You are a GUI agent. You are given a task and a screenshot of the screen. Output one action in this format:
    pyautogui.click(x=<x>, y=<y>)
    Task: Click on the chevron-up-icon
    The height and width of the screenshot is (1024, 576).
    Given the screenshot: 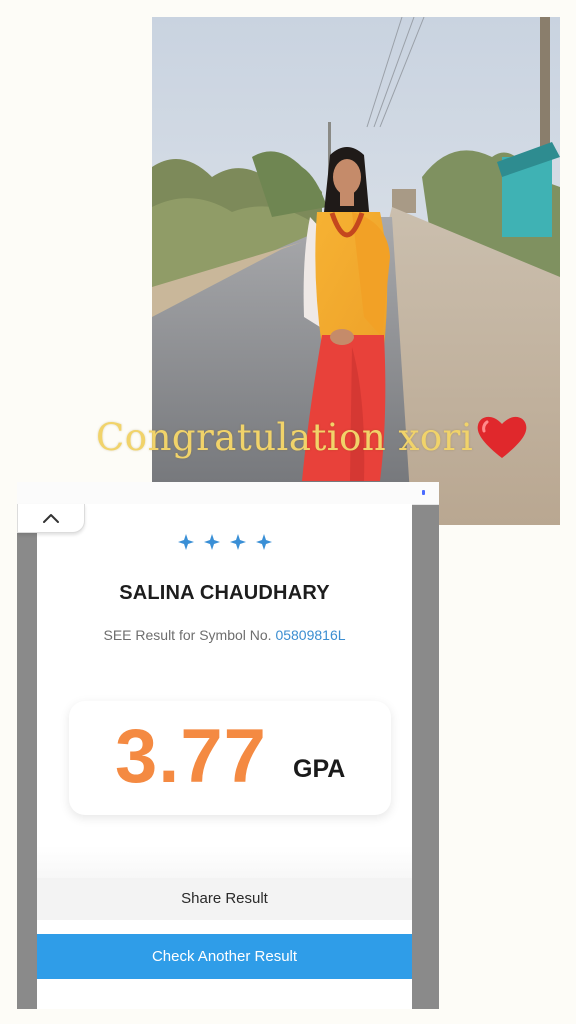 What is the action you would take?
    pyautogui.click(x=51, y=518)
    